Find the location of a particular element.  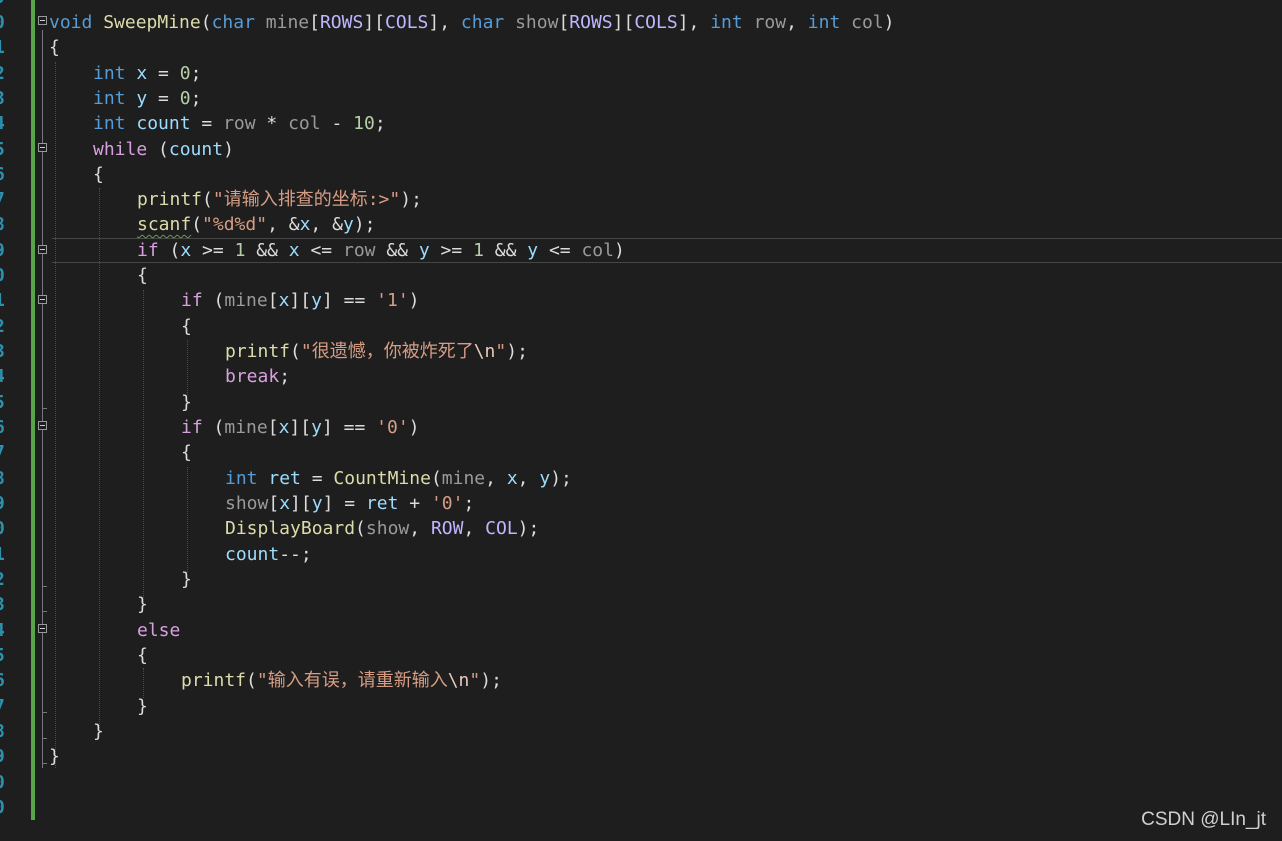

code-line: printf("输入有误，请重新输入\n"); is located at coordinates (341, 680).